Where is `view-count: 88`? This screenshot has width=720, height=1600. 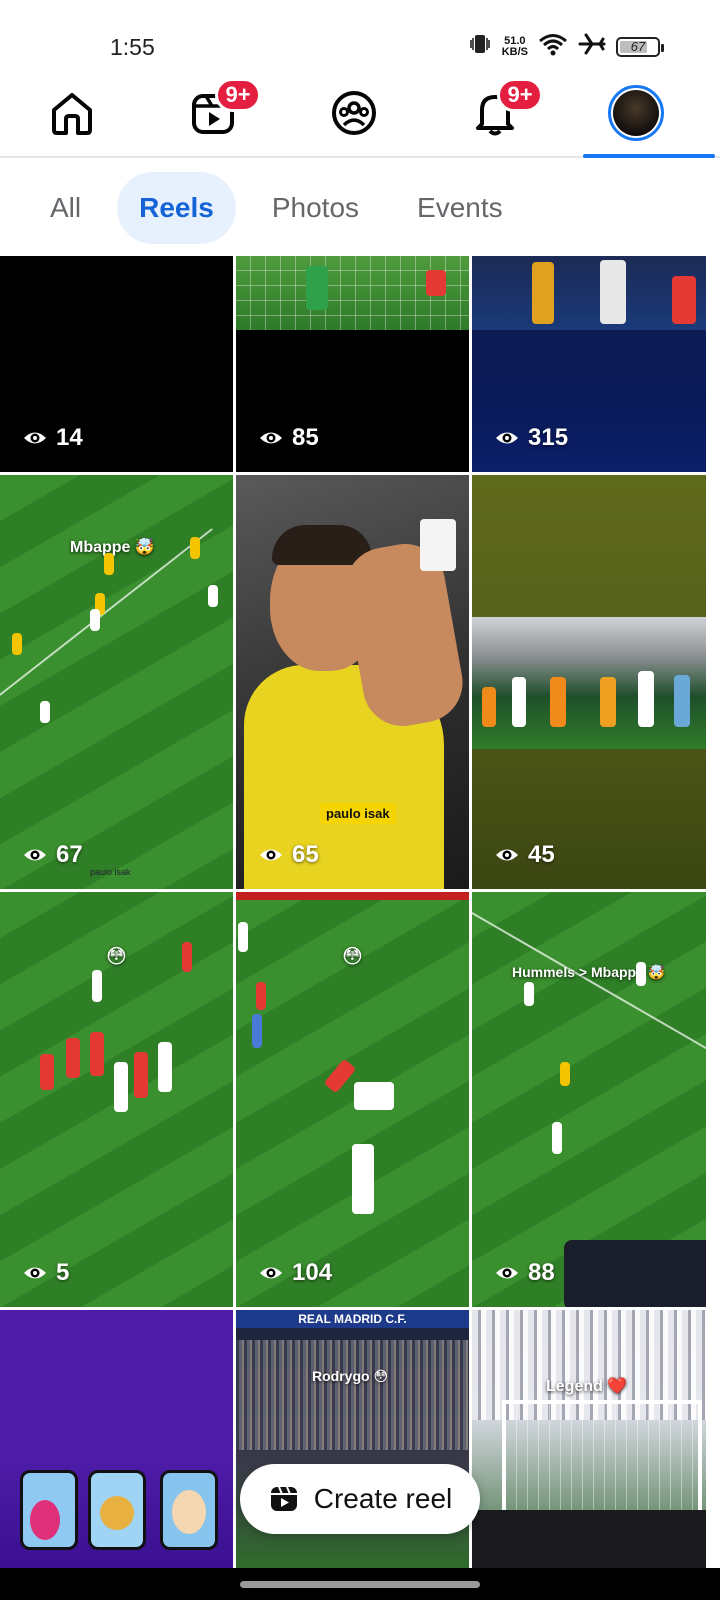 view-count: 88 is located at coordinates (524, 1273).